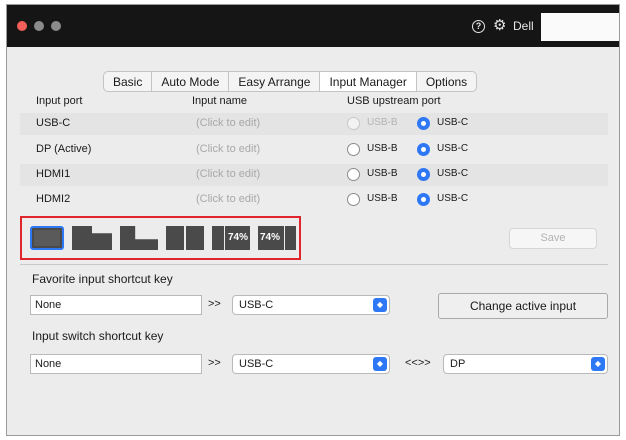 The height and width of the screenshot is (440, 626). Describe the element at coordinates (116, 364) in the screenshot. I see `switch-shortcut-key-field: None` at that location.